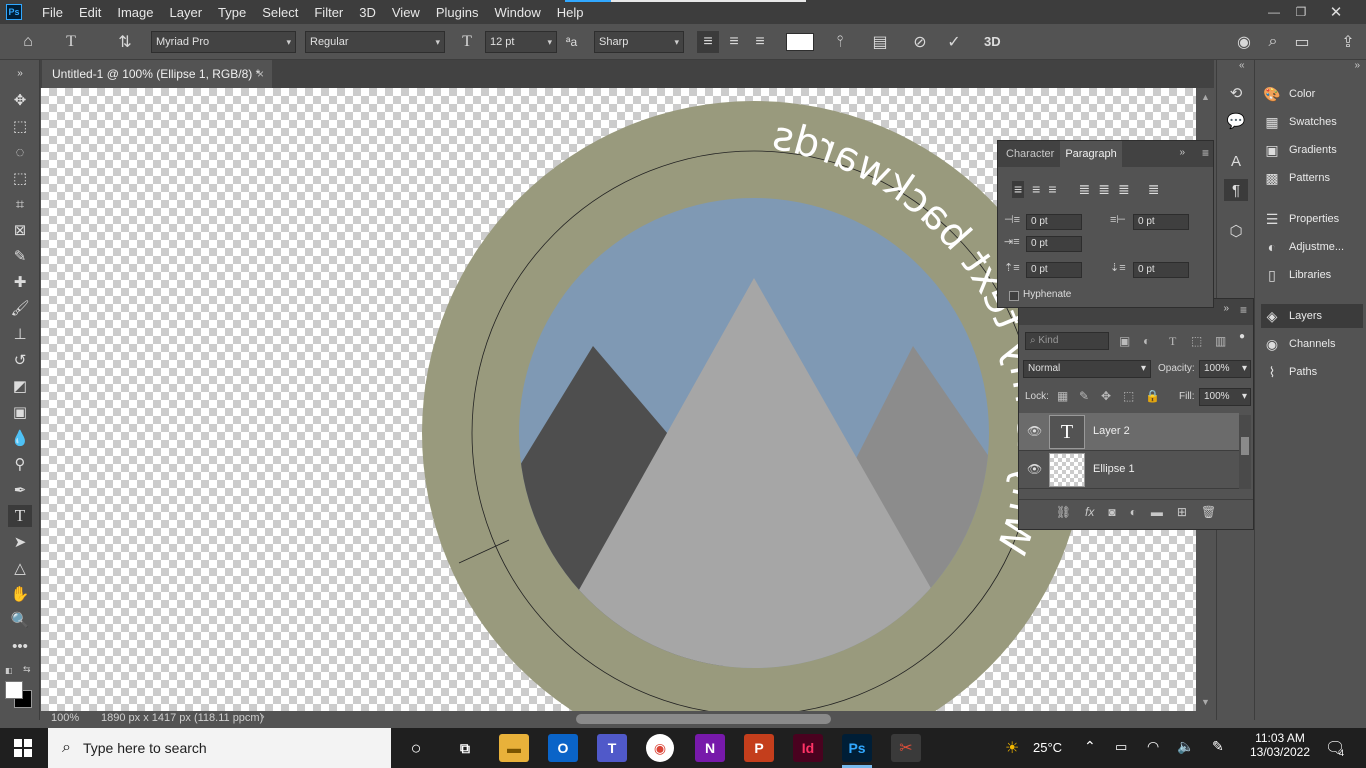  I want to click on search-icon: ⌕, so click(1273, 42).